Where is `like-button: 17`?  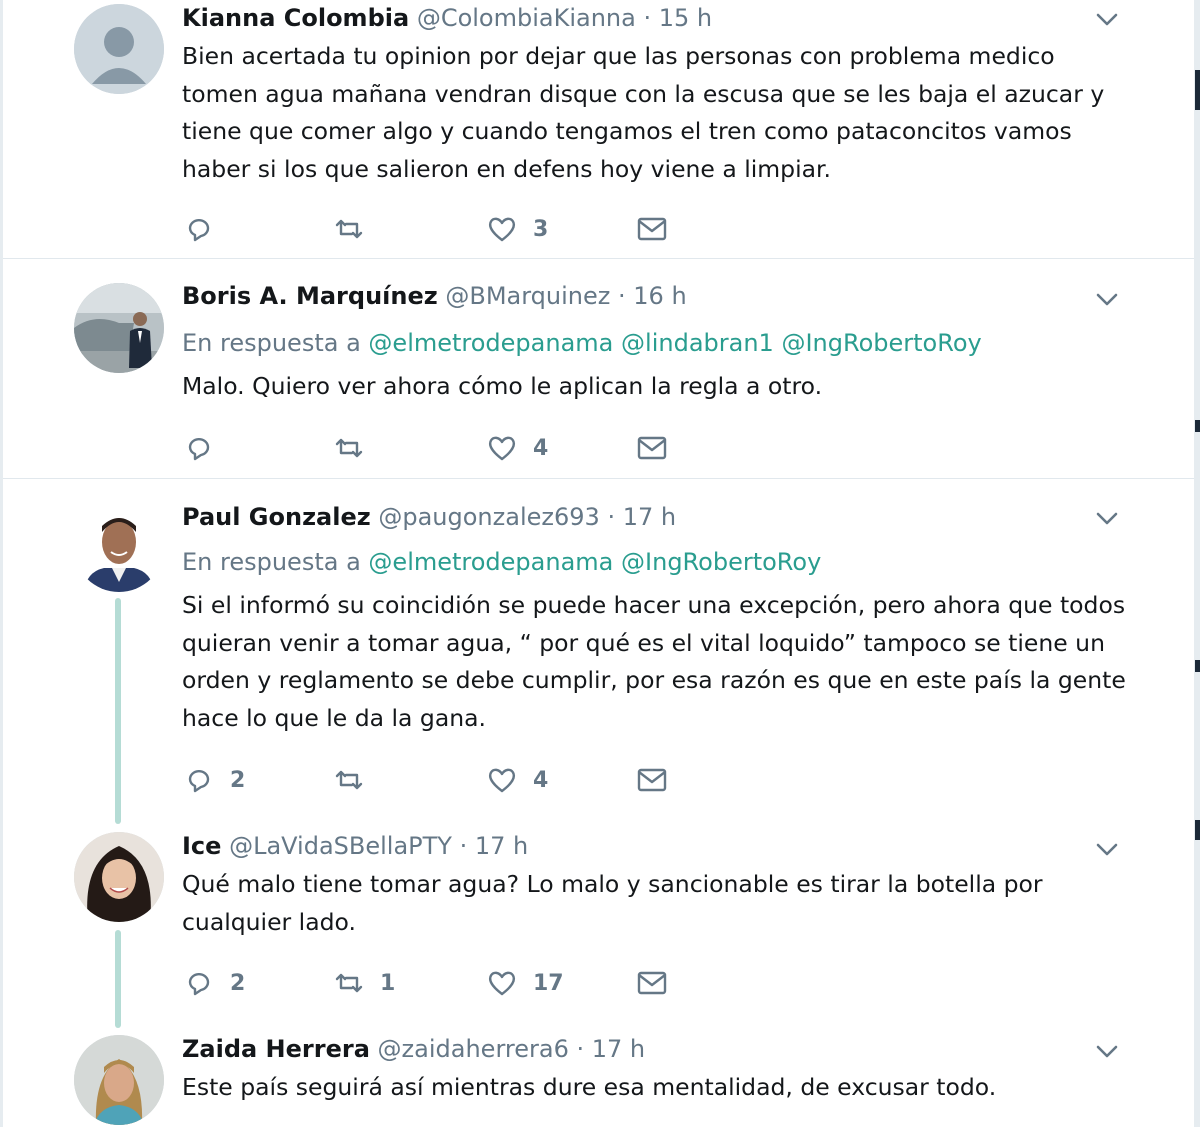
like-button: 17 is located at coordinates (524, 983).